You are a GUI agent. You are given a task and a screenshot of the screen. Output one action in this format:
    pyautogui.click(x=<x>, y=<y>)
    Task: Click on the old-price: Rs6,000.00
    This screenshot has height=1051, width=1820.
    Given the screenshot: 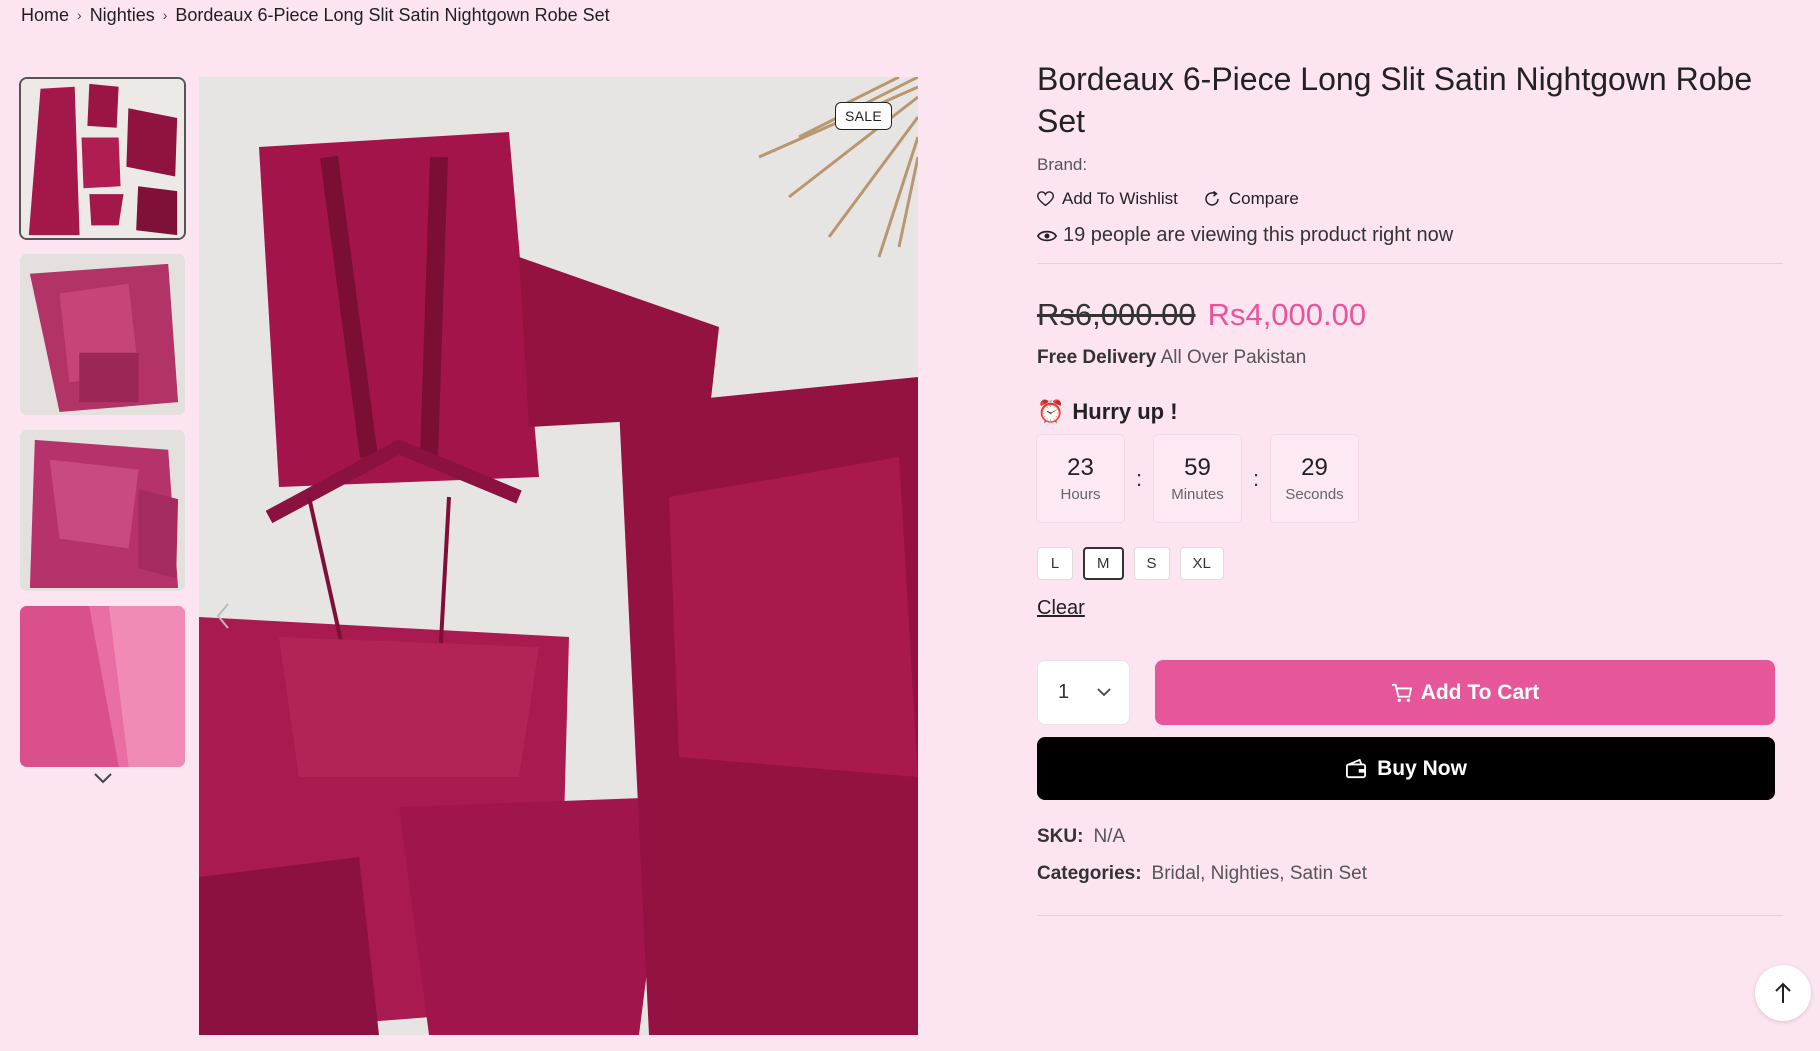 What is the action you would take?
    pyautogui.click(x=1116, y=314)
    